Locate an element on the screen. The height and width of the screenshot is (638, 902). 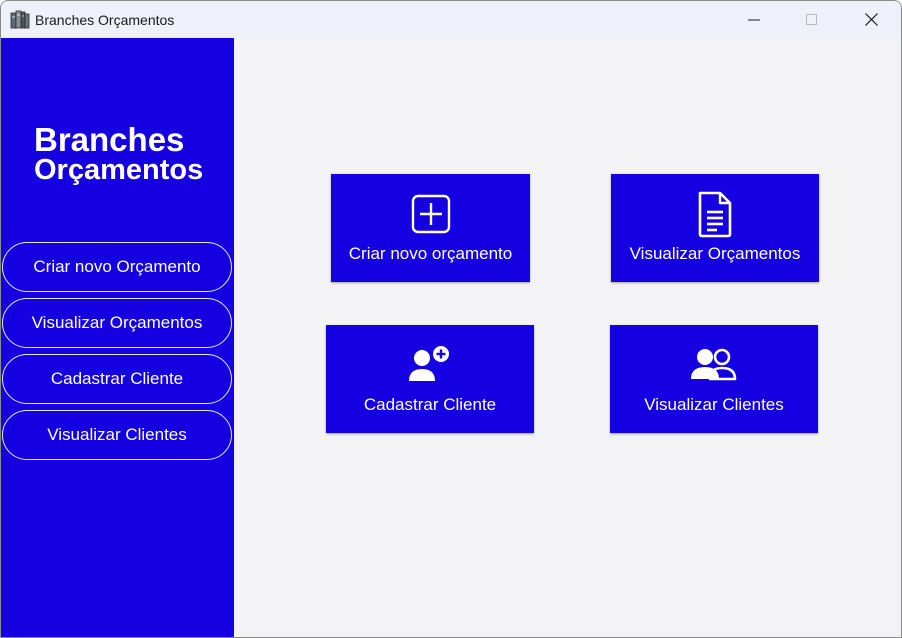
document-icon is located at coordinates (715, 214).